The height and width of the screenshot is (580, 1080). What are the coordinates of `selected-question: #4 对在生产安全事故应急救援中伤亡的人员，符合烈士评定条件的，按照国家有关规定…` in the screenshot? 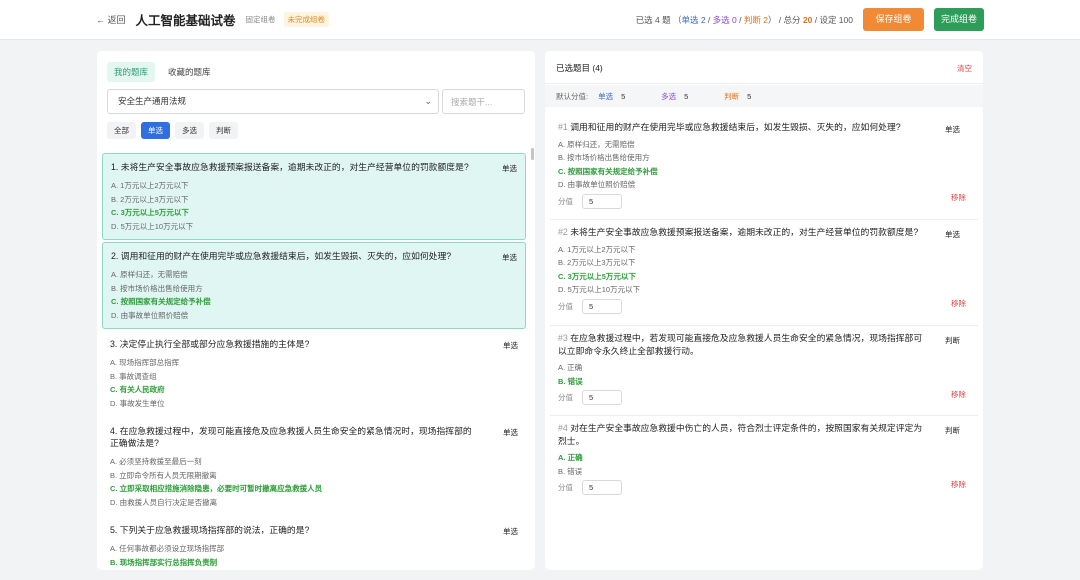 It's located at (764, 460).